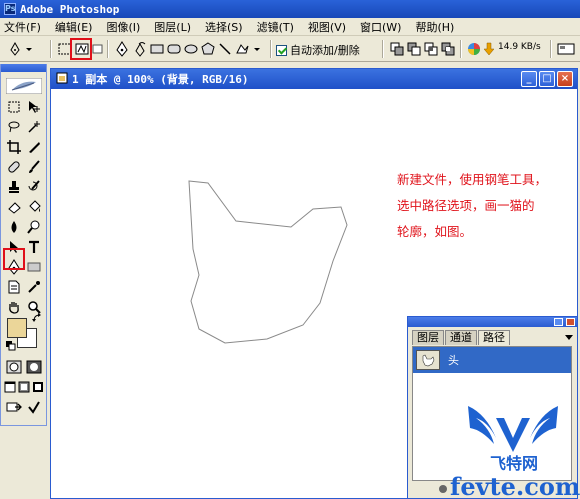 Image resolution: width=580 pixels, height=499 pixels. What do you see at coordinates (434, 27) in the screenshot?
I see `menu-help: 帮助(H)` at bounding box center [434, 27].